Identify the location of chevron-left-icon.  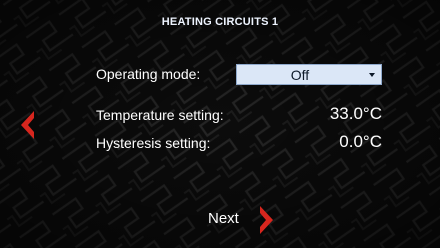
(27, 125).